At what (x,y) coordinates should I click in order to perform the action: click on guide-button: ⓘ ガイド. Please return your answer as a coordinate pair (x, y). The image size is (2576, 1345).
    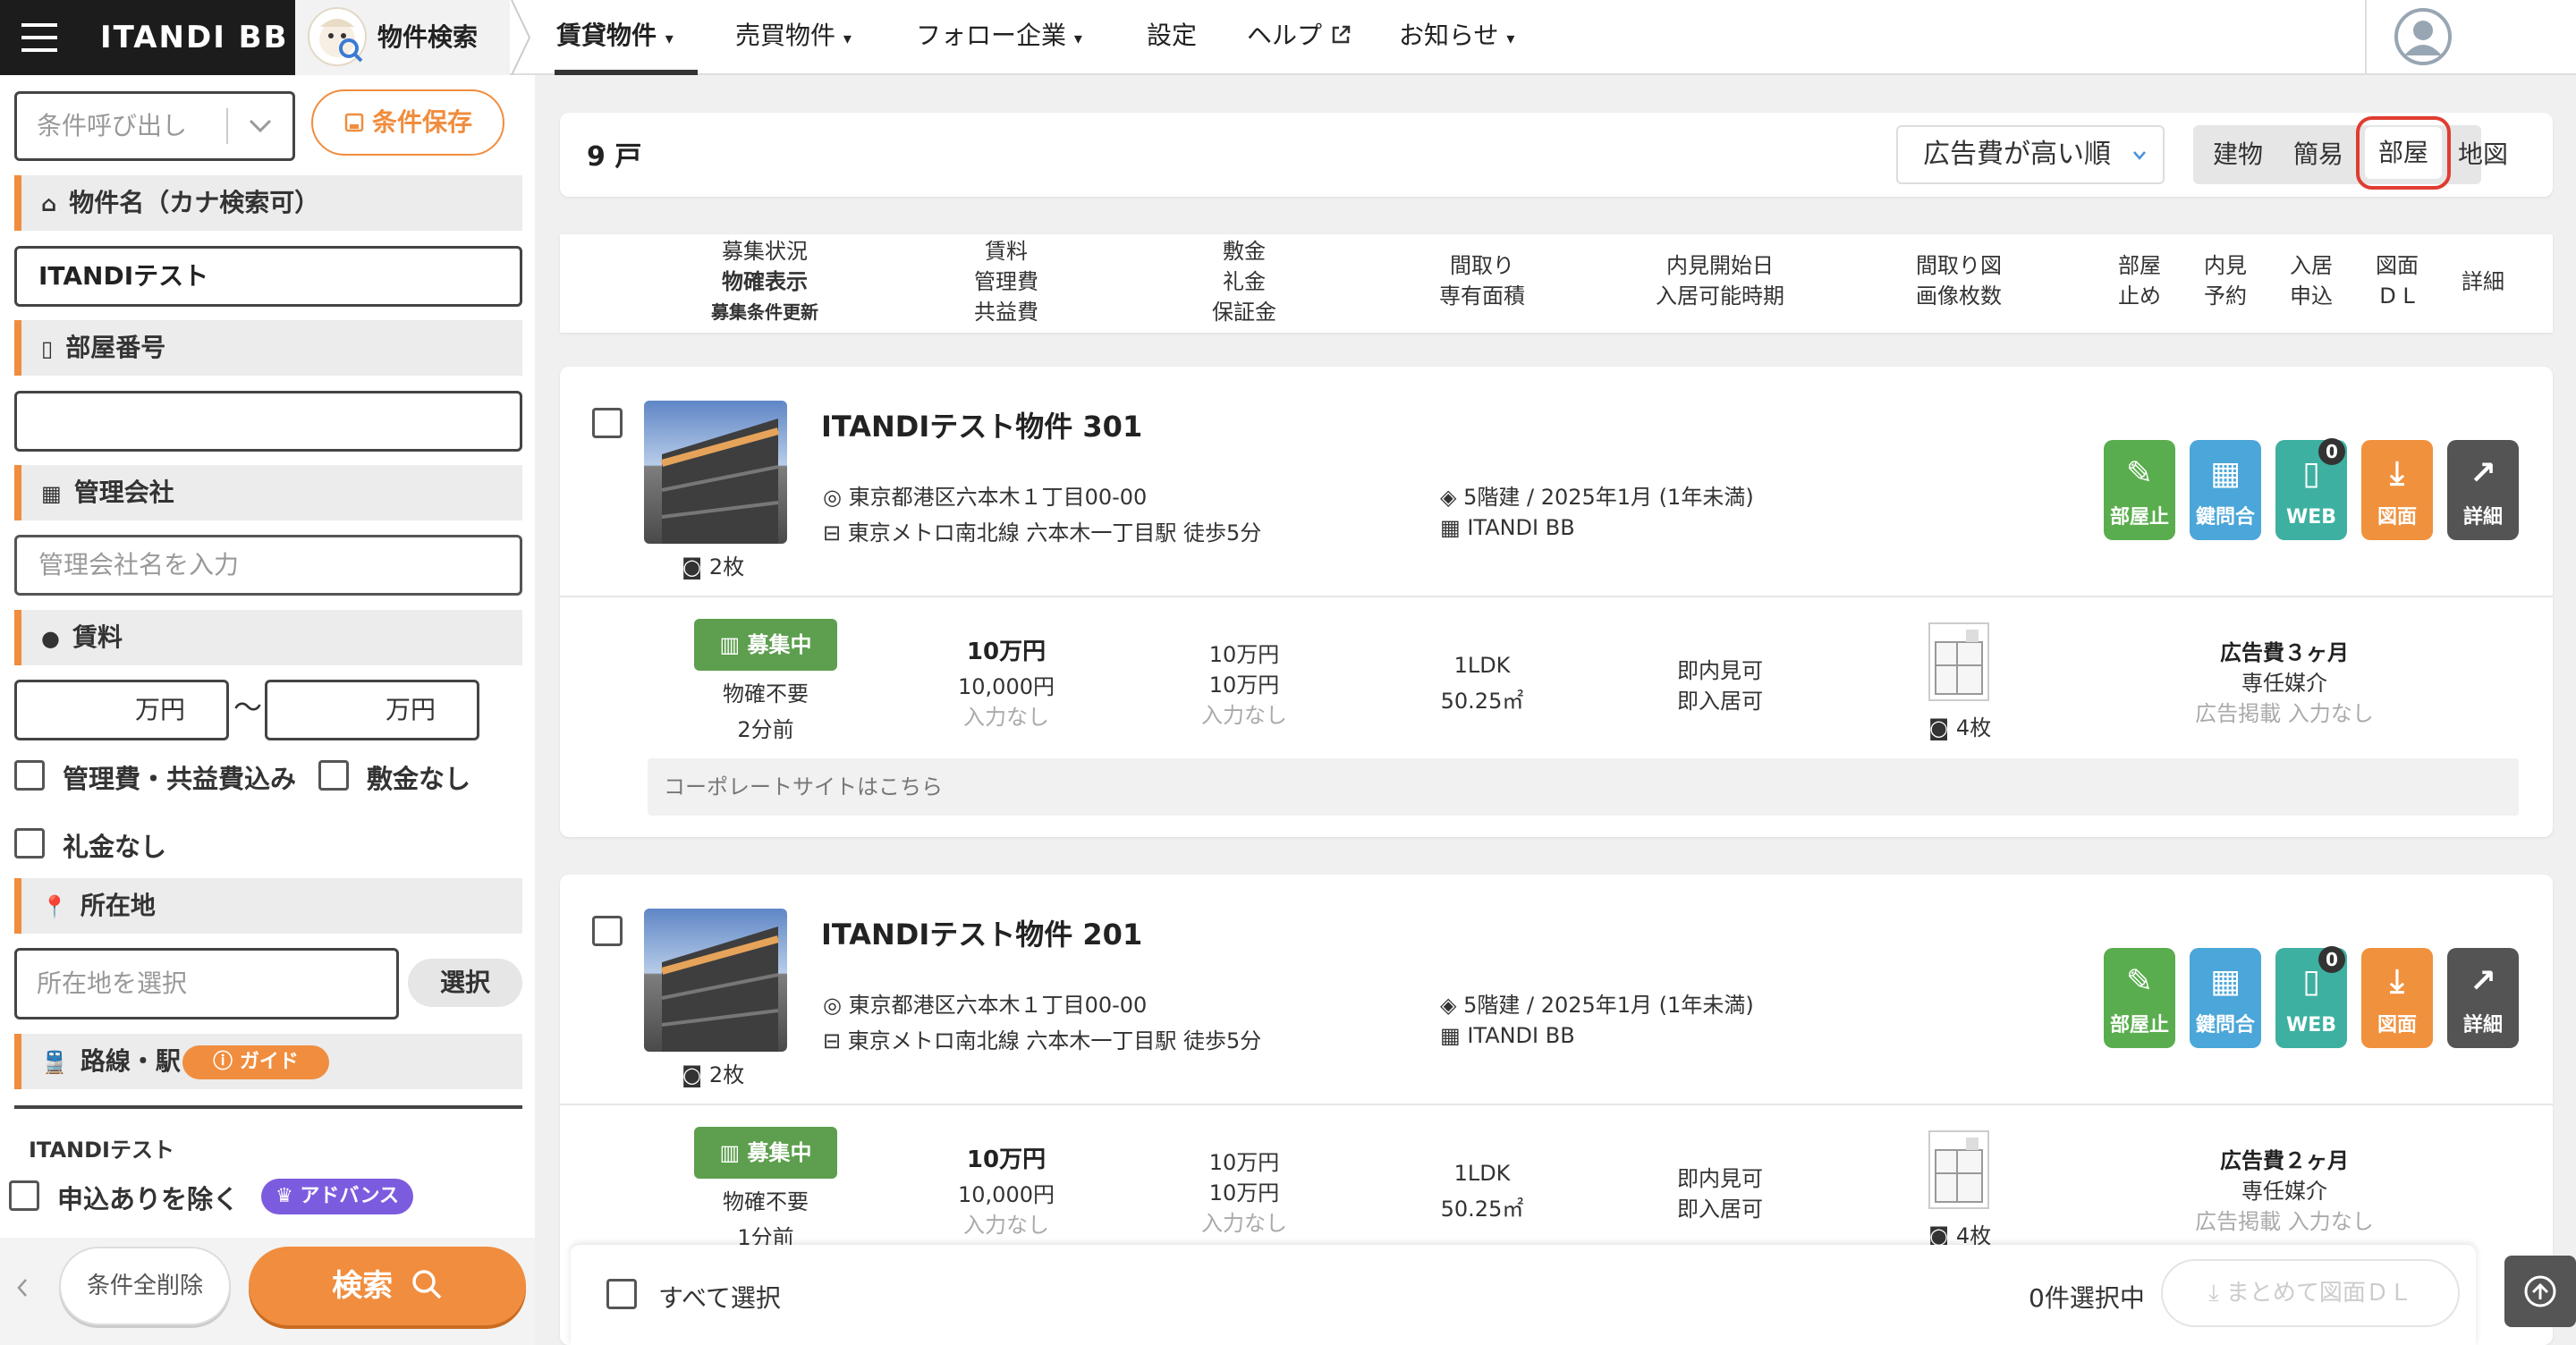
    Looking at the image, I should click on (255, 1062).